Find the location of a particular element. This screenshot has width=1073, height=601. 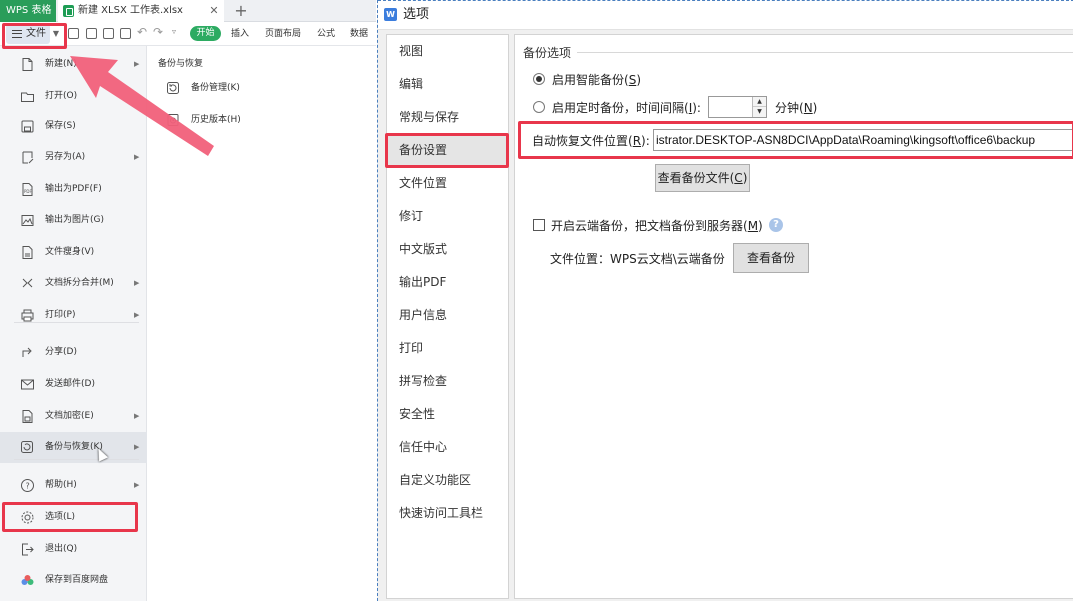

mail-icon is located at coordinates (27, 384).